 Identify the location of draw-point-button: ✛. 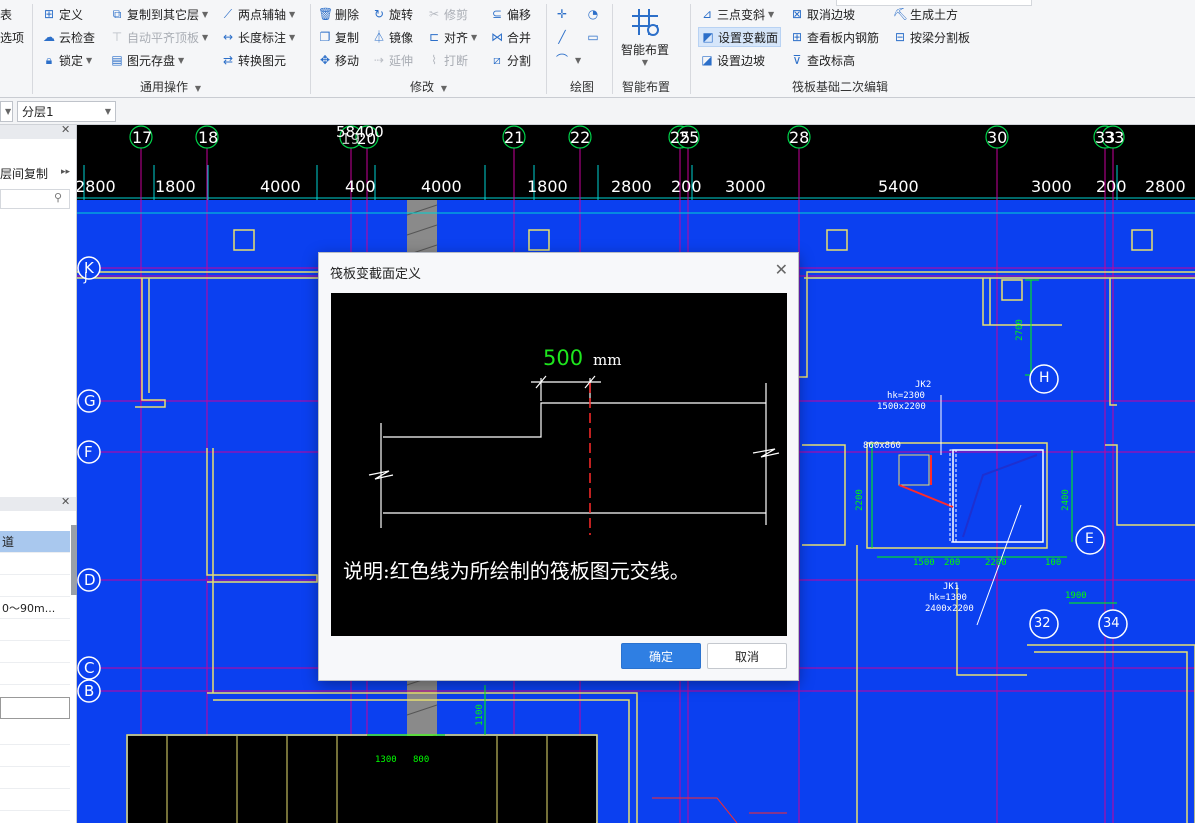
(563, 14).